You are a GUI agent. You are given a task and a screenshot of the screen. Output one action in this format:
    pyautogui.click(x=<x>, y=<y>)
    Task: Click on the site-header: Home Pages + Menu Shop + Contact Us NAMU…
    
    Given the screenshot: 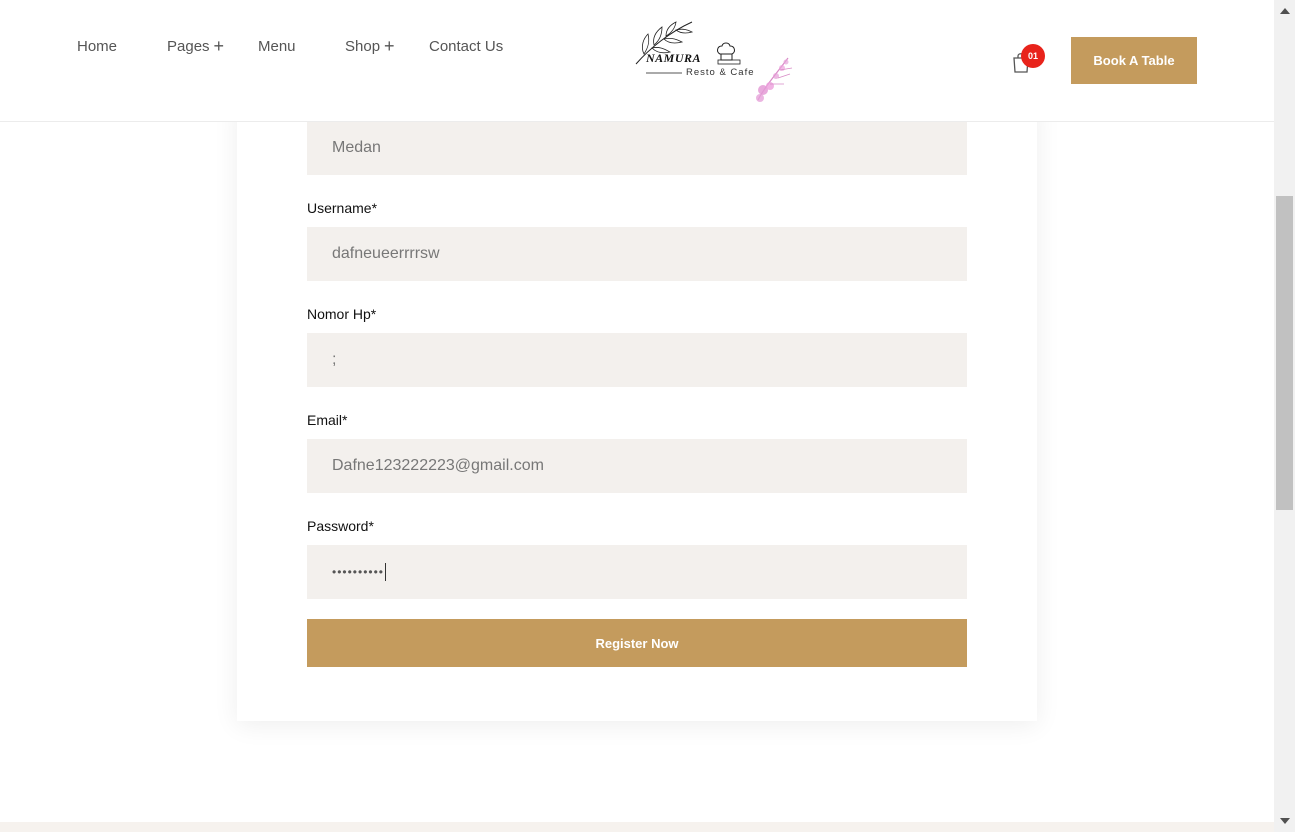 What is the action you would take?
    pyautogui.click(x=637, y=61)
    